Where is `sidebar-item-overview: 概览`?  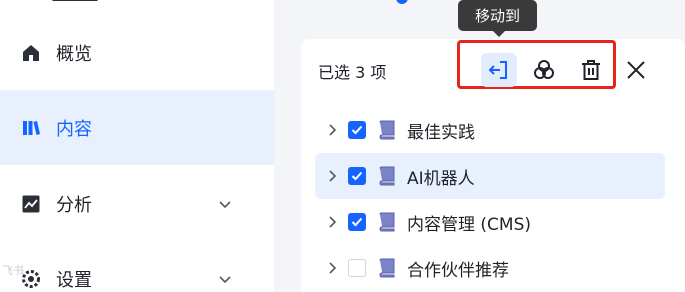 sidebar-item-overview: 概览 is located at coordinates (137, 53).